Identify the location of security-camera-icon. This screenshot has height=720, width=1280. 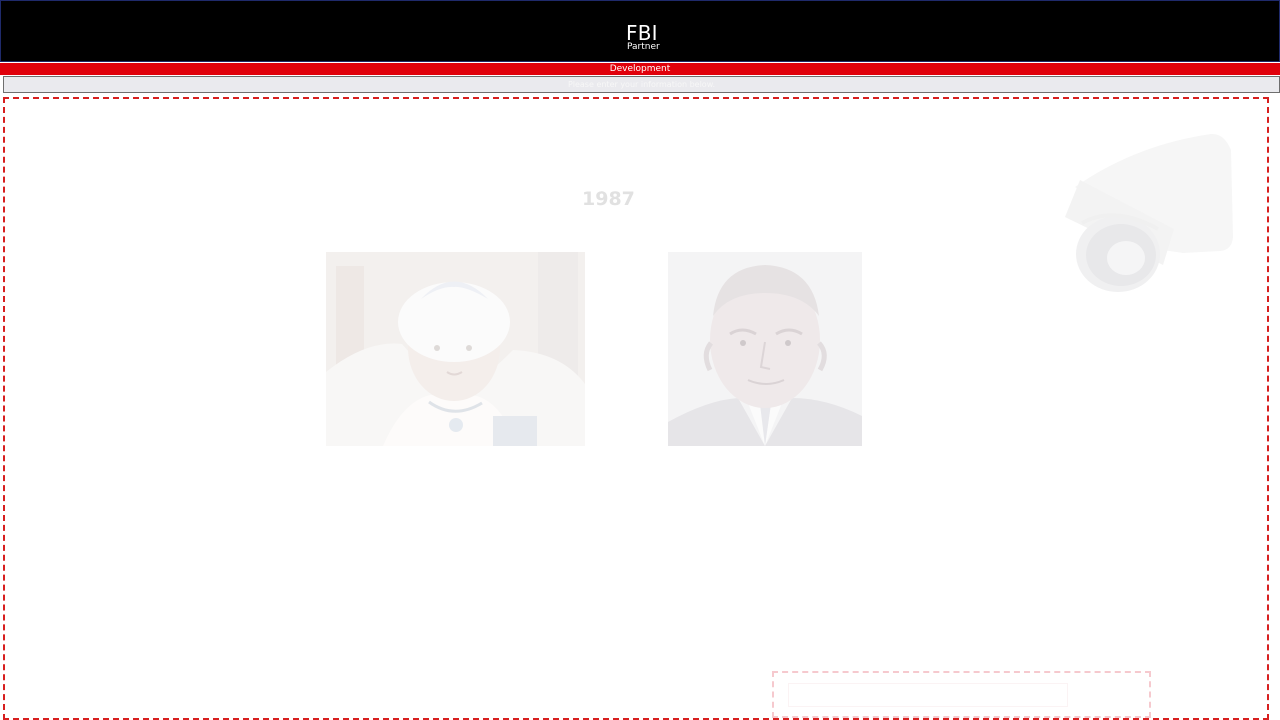
(1150, 215).